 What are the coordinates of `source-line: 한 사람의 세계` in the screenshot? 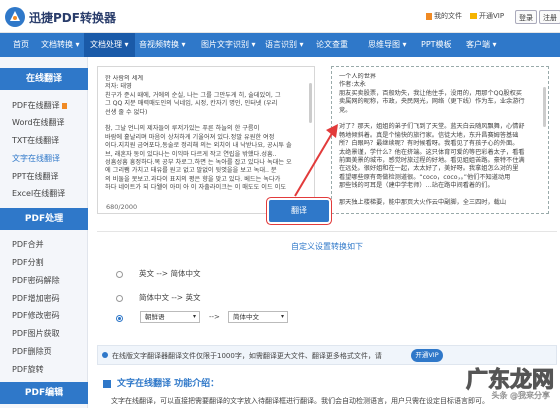 It's located at (124, 78).